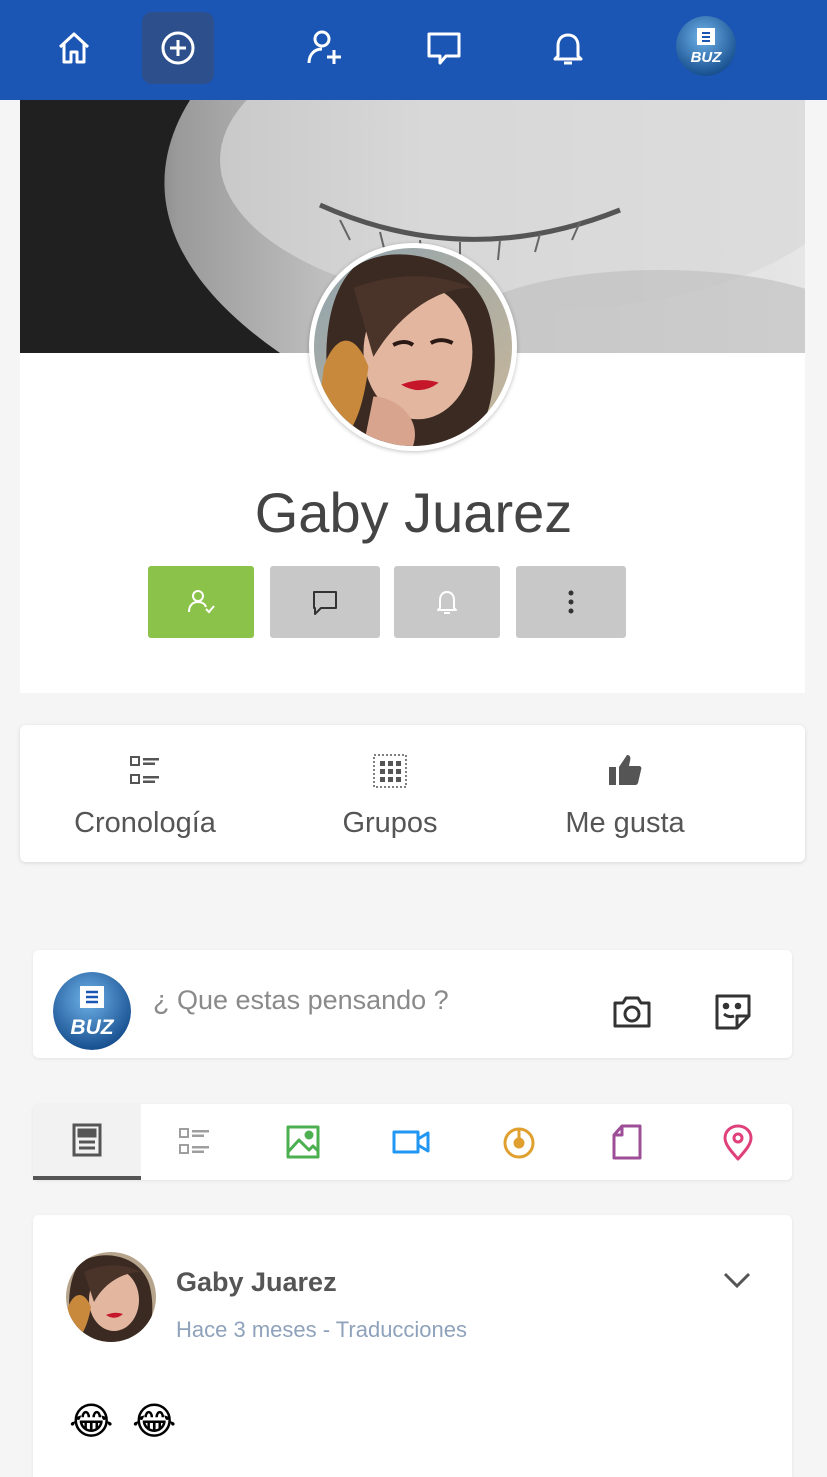  I want to click on filter-files, so click(627, 1142).